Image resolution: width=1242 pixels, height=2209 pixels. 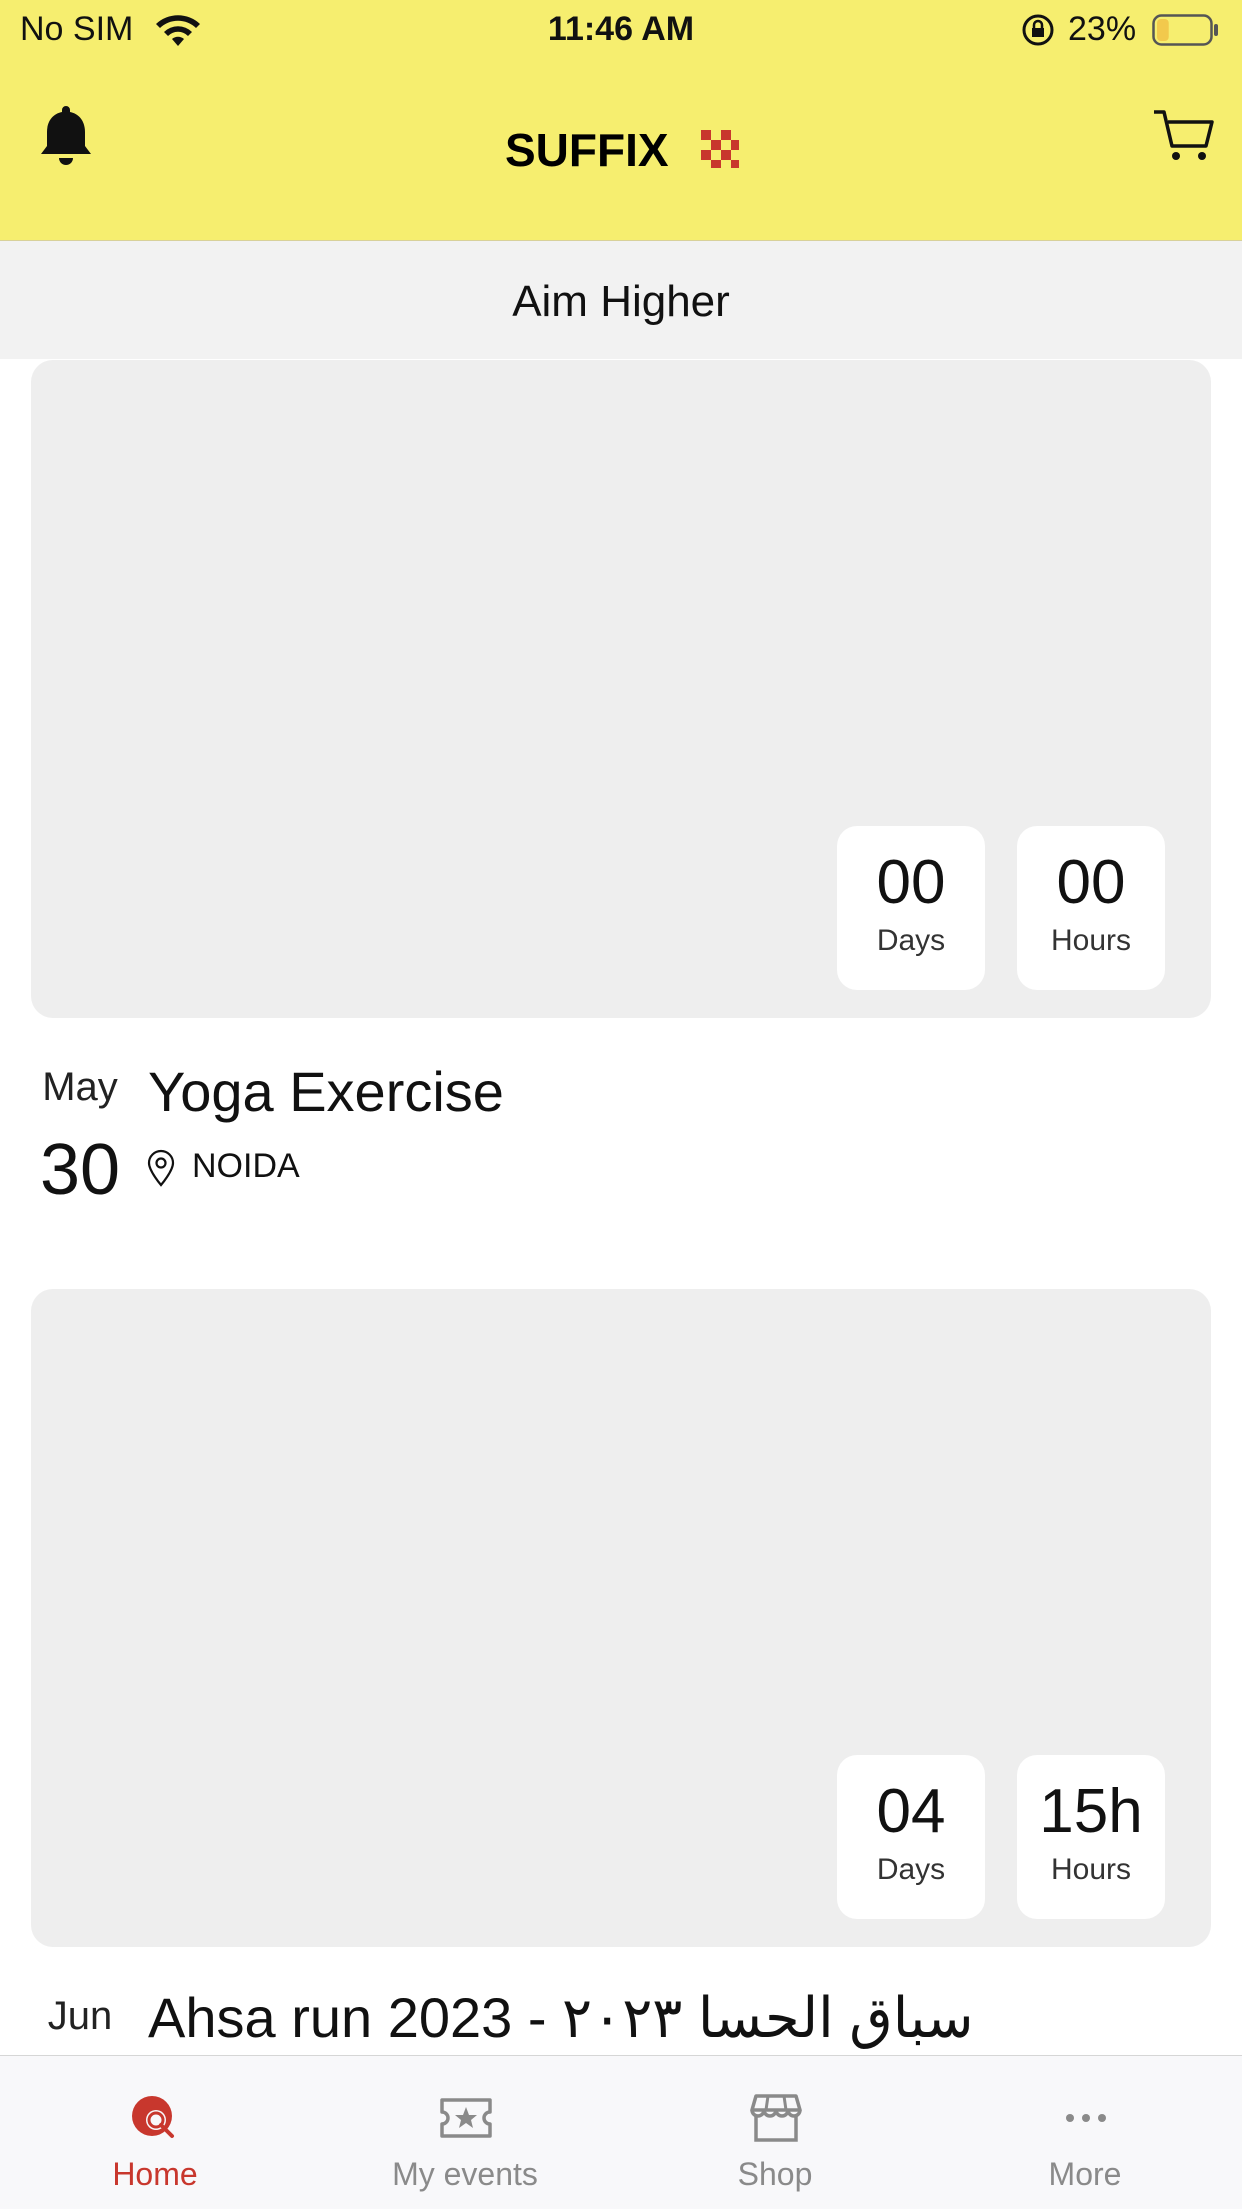 I want to click on tab-label: My events, so click(x=465, y=2174).